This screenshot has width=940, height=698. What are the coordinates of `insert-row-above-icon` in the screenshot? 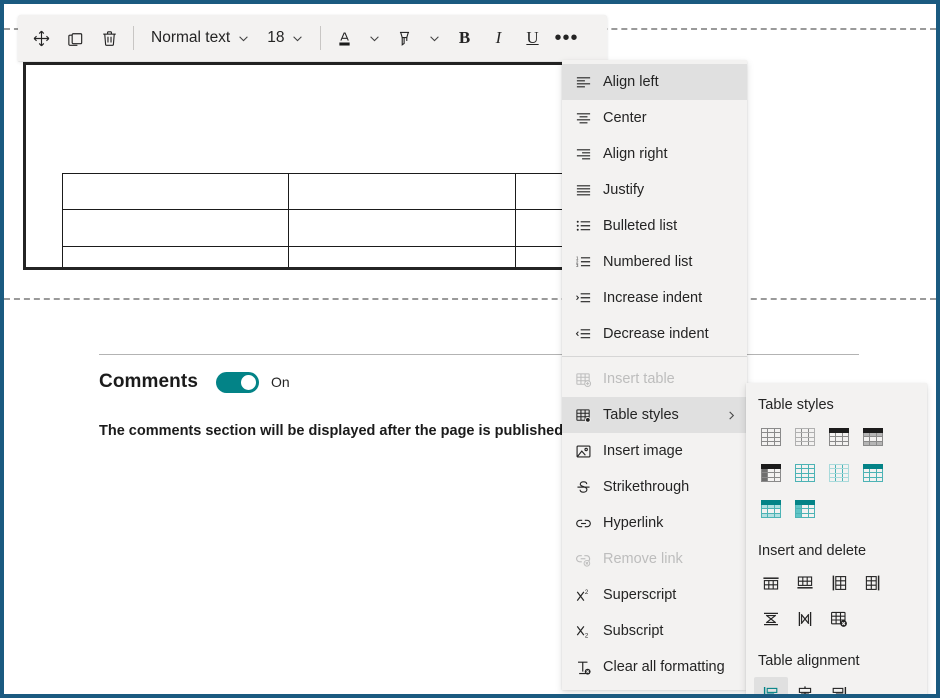 It's located at (771, 583).